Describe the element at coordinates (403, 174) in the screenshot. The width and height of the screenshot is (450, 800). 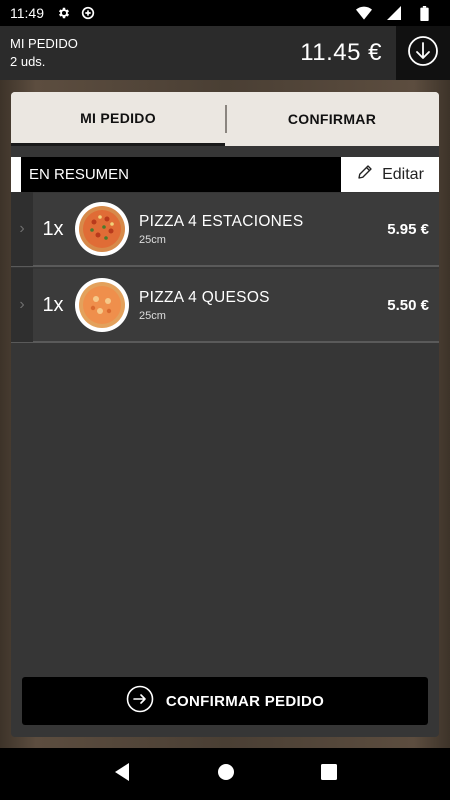
I see `edit-label: Editar` at that location.